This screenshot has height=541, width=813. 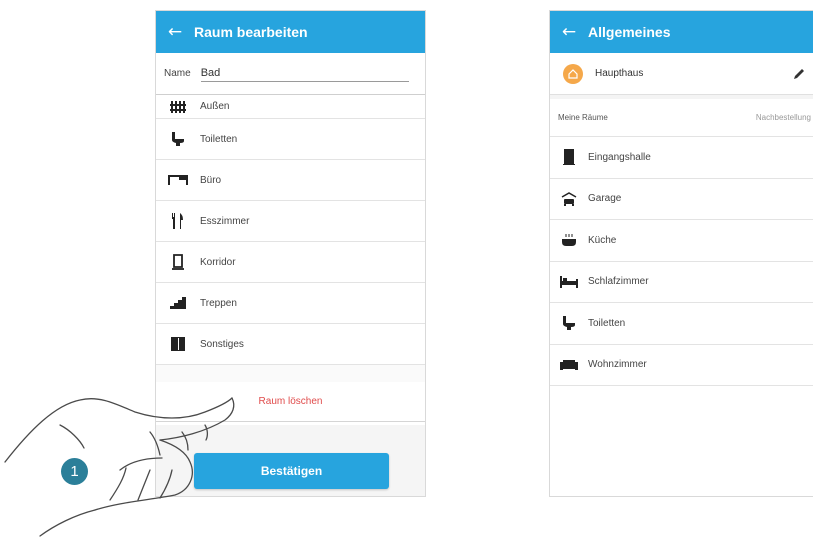 I want to click on room-type-item: Sonstiges, so click(x=290, y=344).